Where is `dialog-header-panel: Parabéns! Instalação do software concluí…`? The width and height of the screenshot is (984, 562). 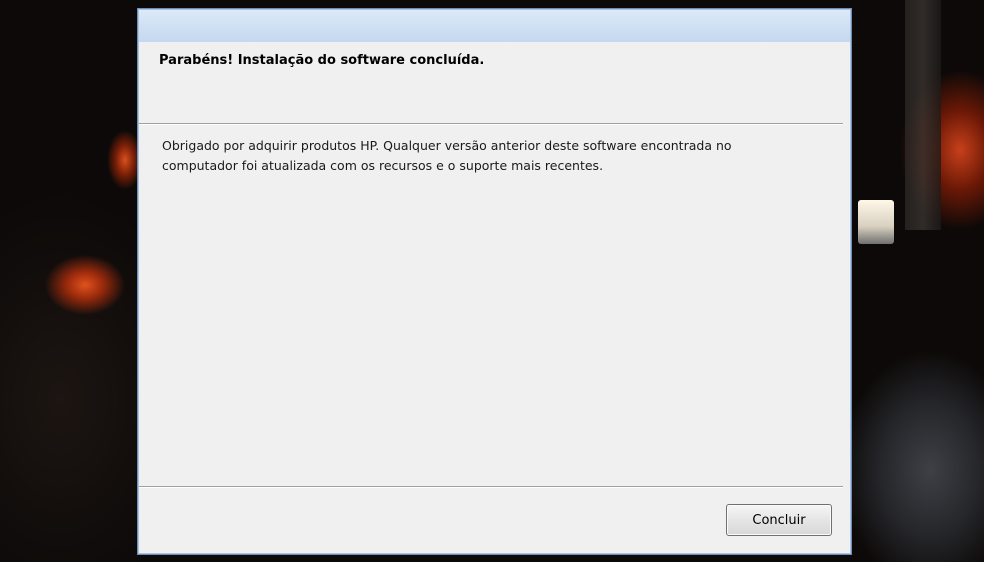 dialog-header-panel: Parabéns! Instalação do software concluí… is located at coordinates (494, 82).